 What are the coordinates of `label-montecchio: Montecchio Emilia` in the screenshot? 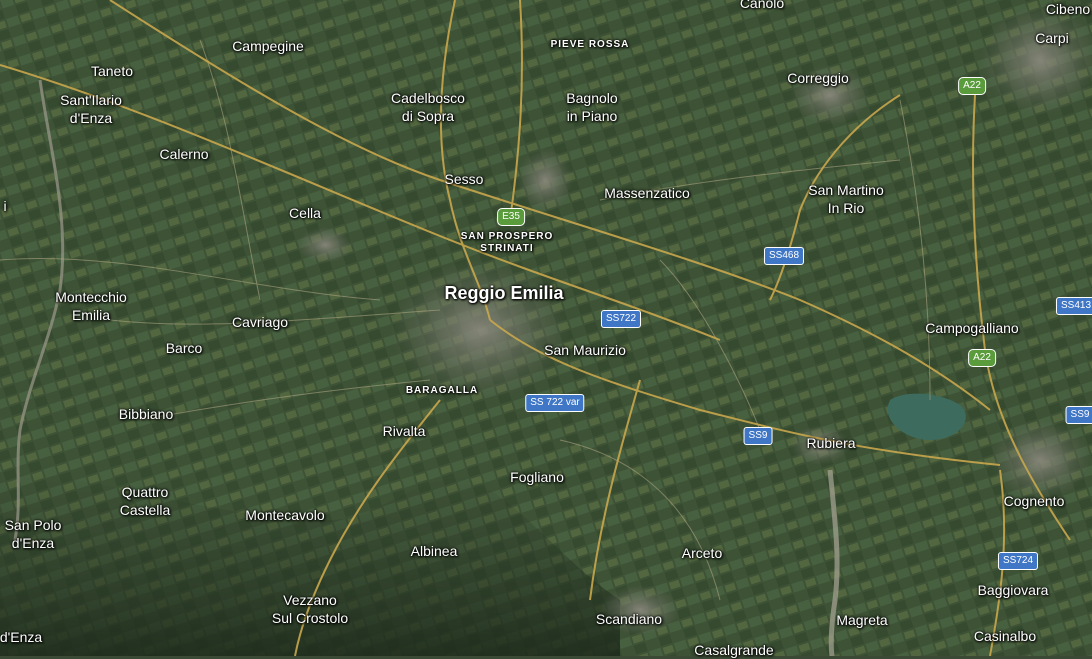 It's located at (91, 306).